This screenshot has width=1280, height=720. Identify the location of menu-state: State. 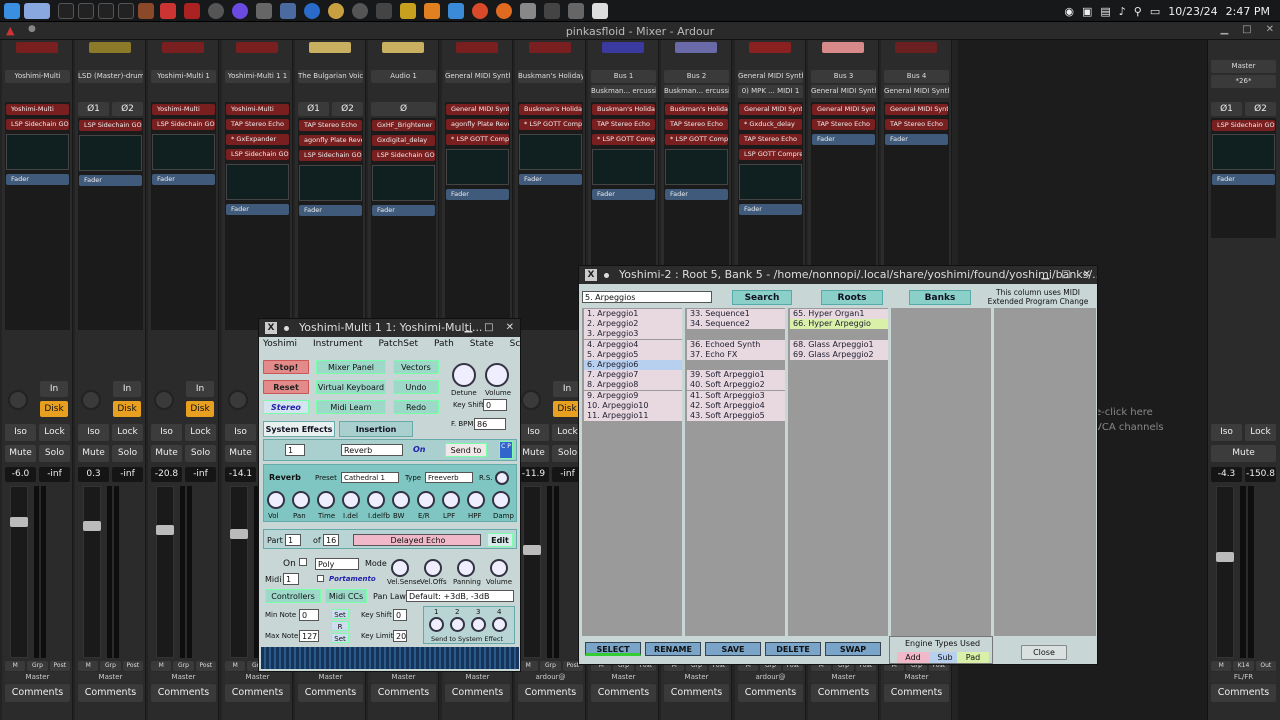
(482, 346).